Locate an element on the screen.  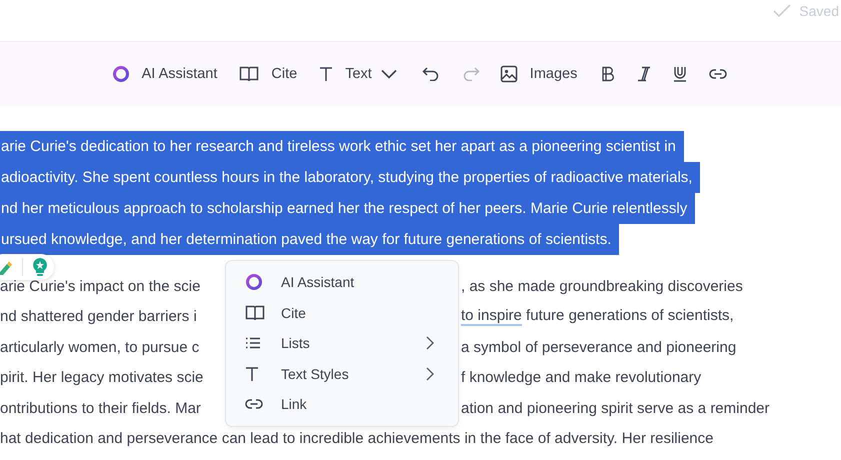
bold-icon is located at coordinates (608, 74).